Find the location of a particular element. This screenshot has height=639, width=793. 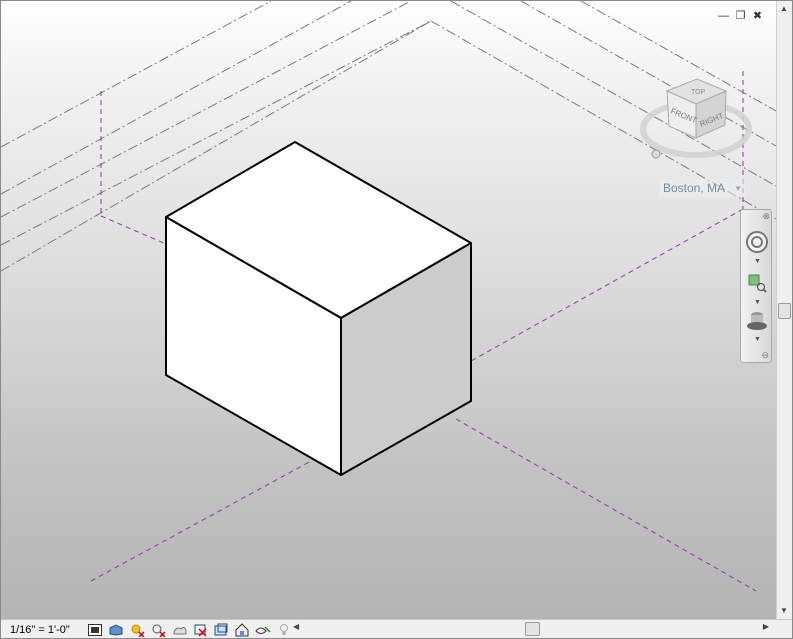

window-controls: — ❐ ✖ is located at coordinates (740, 16).